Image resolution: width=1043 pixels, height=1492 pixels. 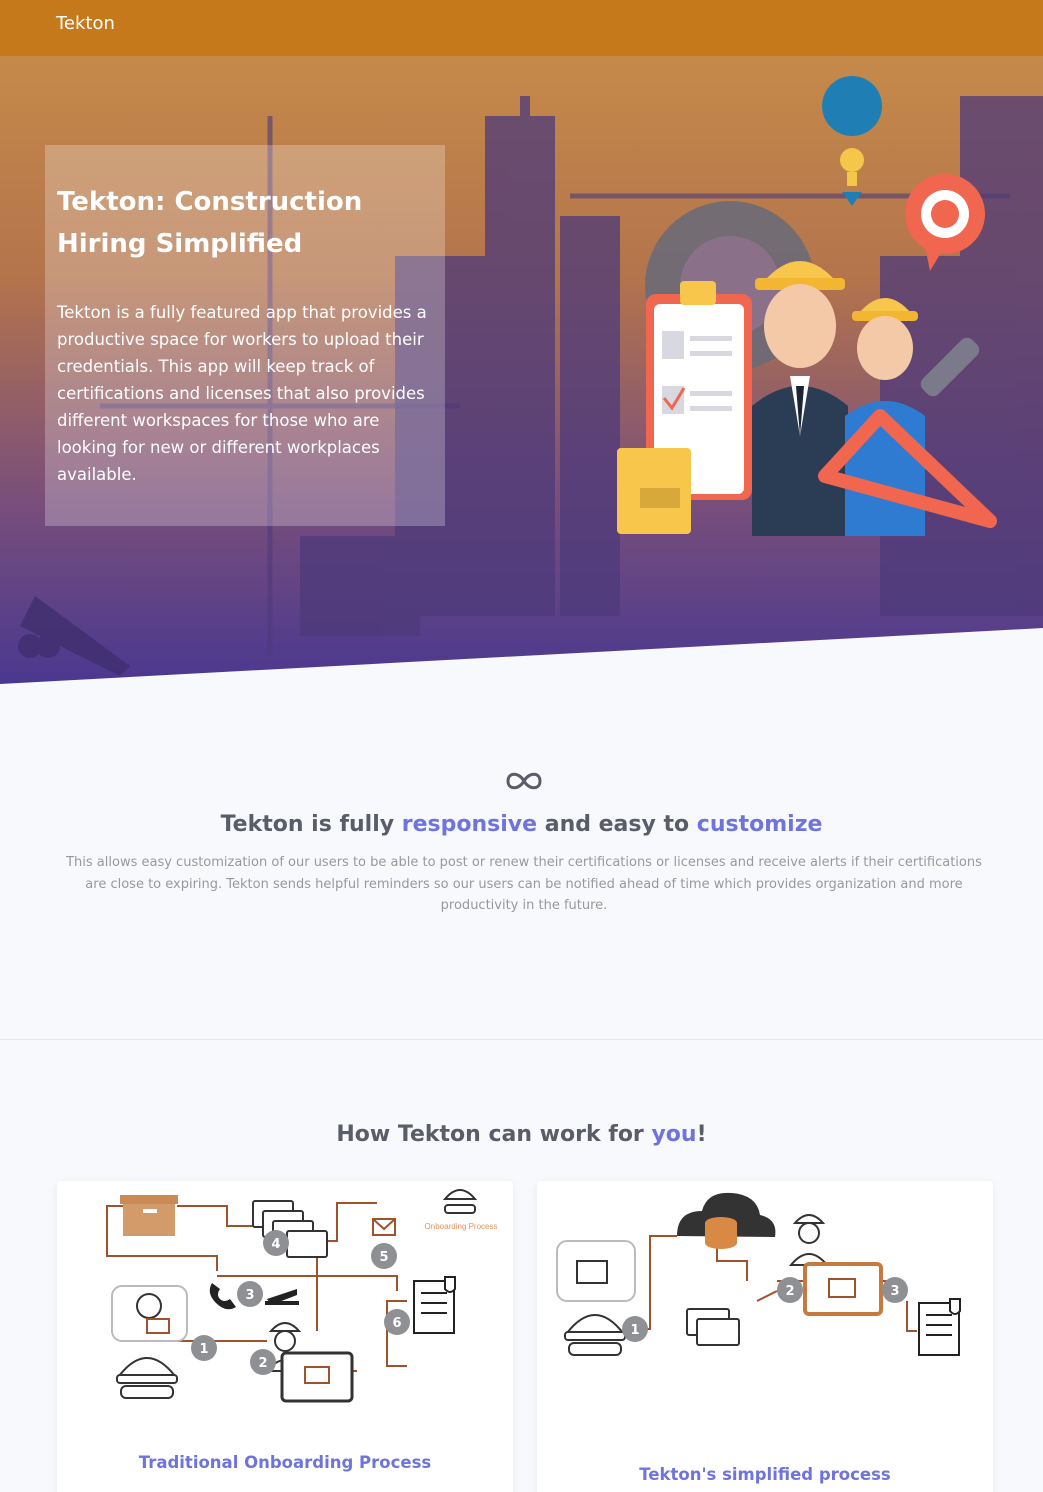 What do you see at coordinates (85, 23) in the screenshot?
I see `brand-link: Tekton` at bounding box center [85, 23].